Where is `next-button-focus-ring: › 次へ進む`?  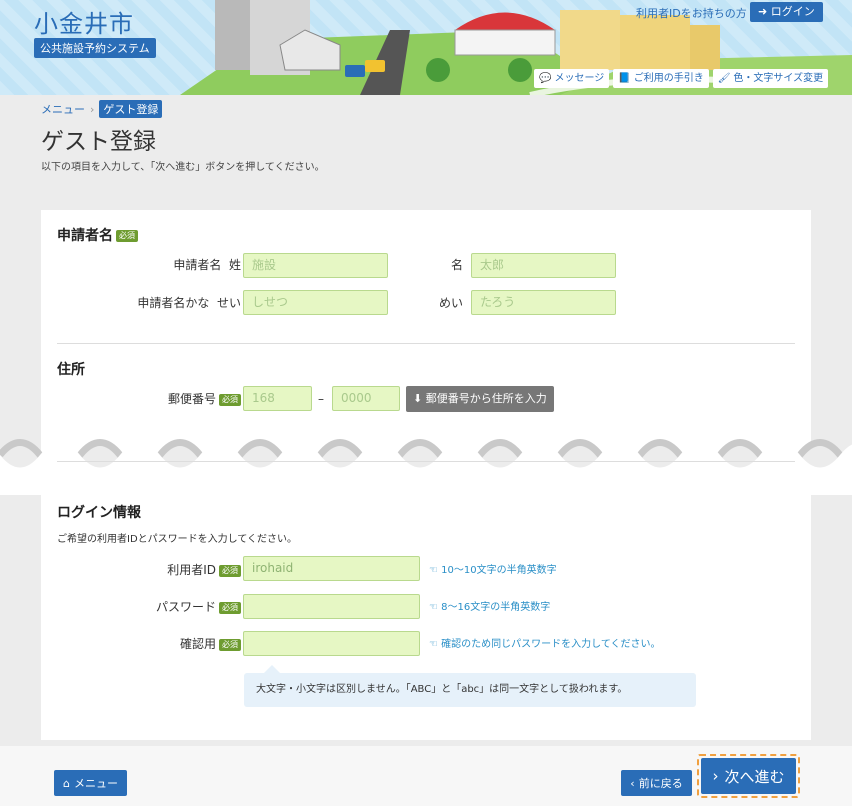
next-button-focus-ring: › 次へ進む is located at coordinates (748, 776).